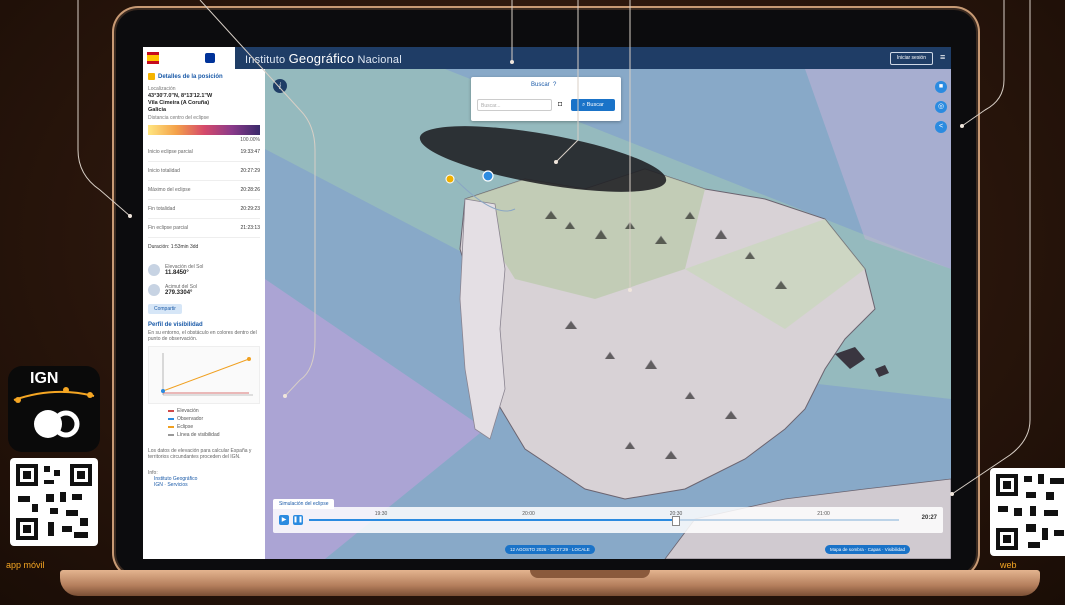  I want to click on web-caption: web, so click(1008, 565).